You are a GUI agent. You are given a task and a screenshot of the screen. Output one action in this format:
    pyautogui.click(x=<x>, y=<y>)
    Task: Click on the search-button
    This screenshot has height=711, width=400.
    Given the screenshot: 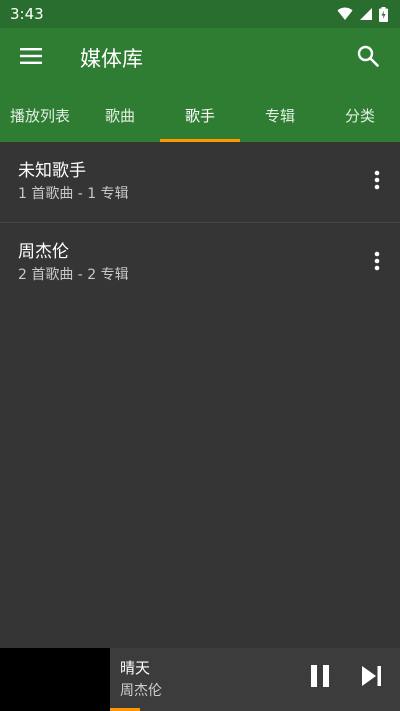 What is the action you would take?
    pyautogui.click(x=368, y=58)
    